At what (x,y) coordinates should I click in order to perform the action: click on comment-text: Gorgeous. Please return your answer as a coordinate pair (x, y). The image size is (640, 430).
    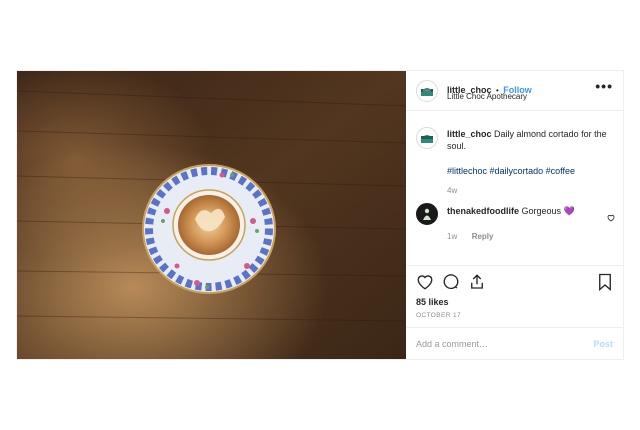
    Looking at the image, I should click on (541, 211).